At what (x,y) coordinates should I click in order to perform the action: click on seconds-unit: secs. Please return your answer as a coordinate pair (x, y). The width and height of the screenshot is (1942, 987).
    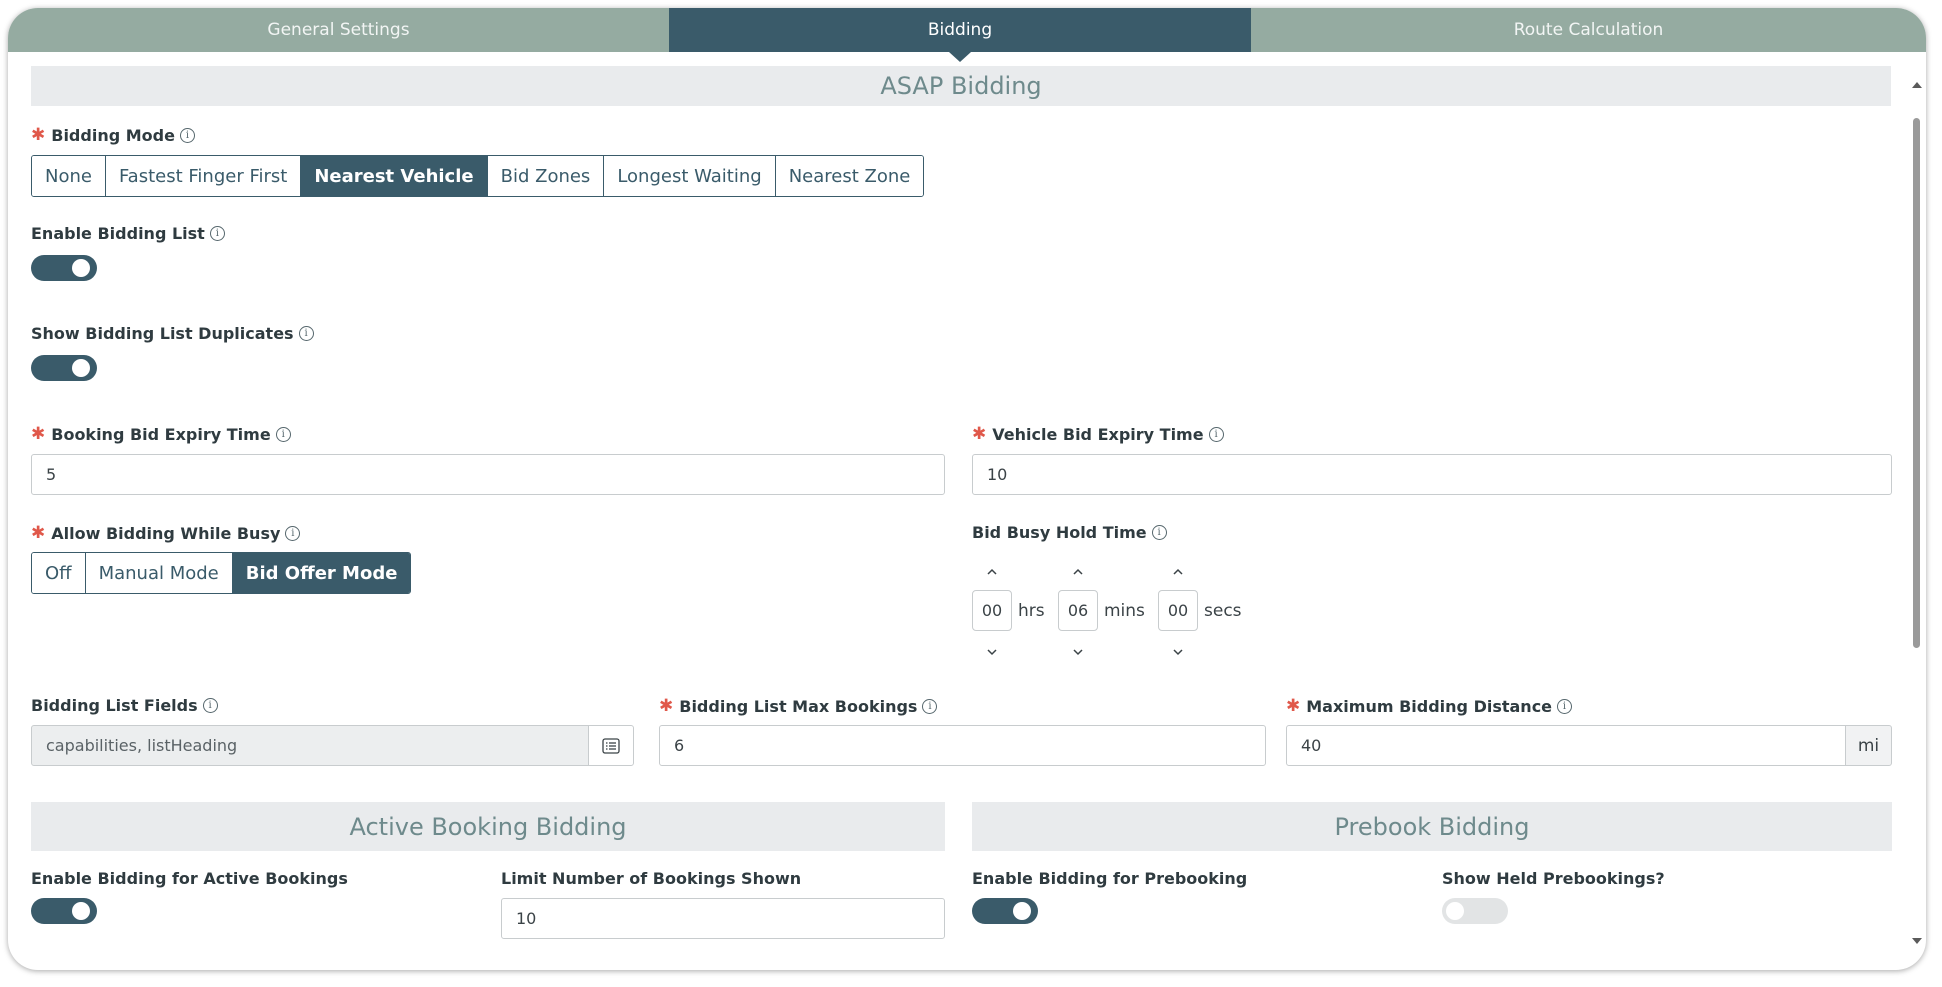
    Looking at the image, I should click on (1223, 611).